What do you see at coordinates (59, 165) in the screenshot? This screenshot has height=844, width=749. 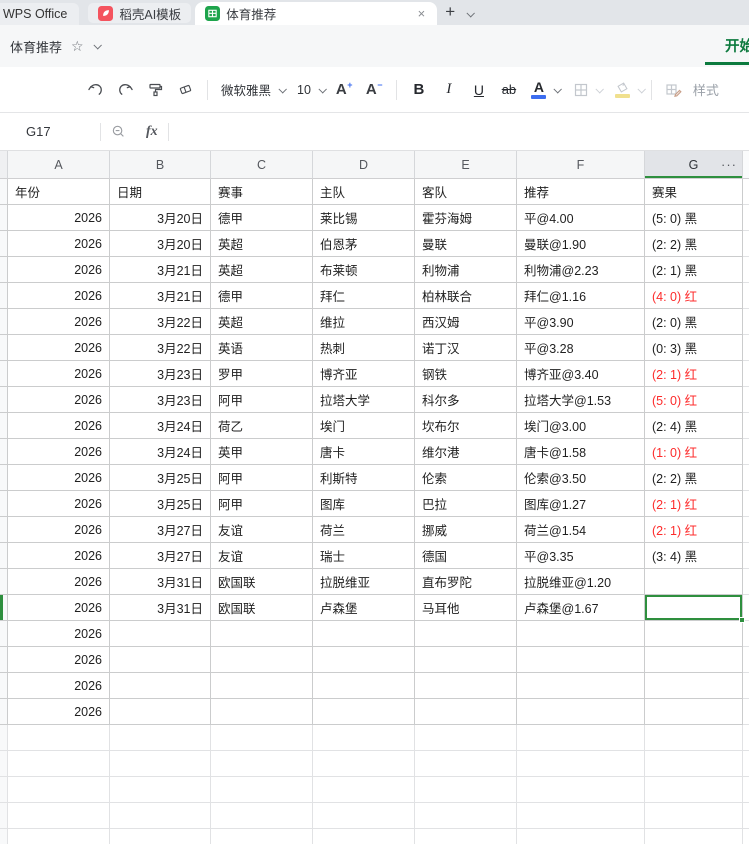 I see `column-header-A: A` at bounding box center [59, 165].